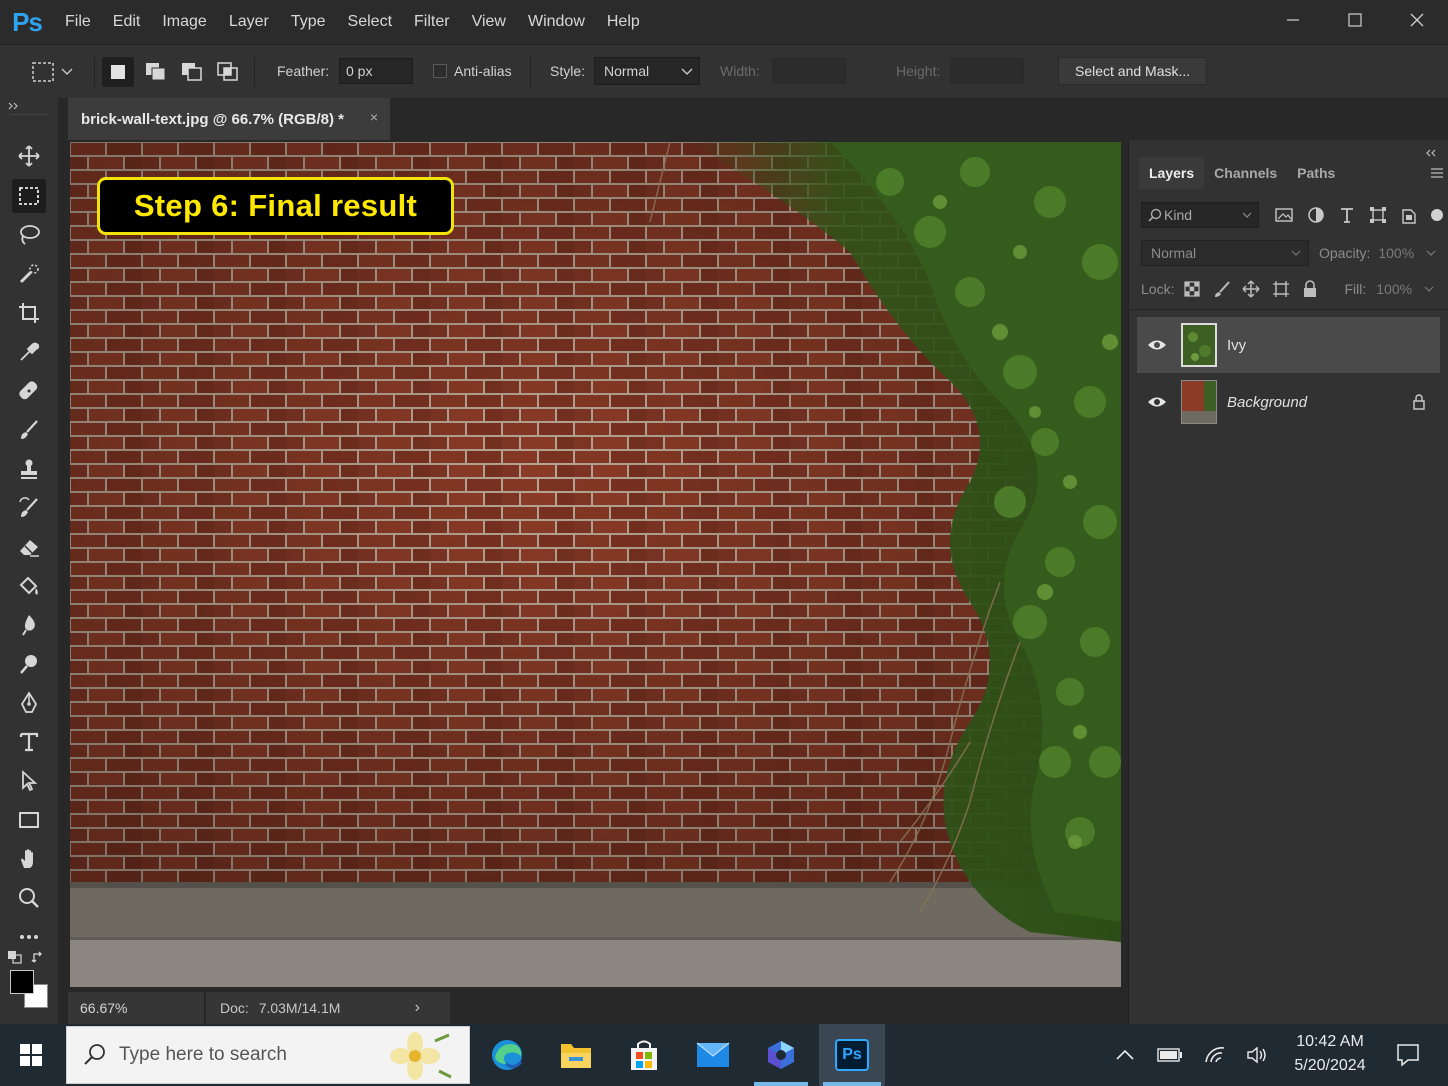 The height and width of the screenshot is (1086, 1448). What do you see at coordinates (1222, 289) in the screenshot?
I see `lock-pixels-icon` at bounding box center [1222, 289].